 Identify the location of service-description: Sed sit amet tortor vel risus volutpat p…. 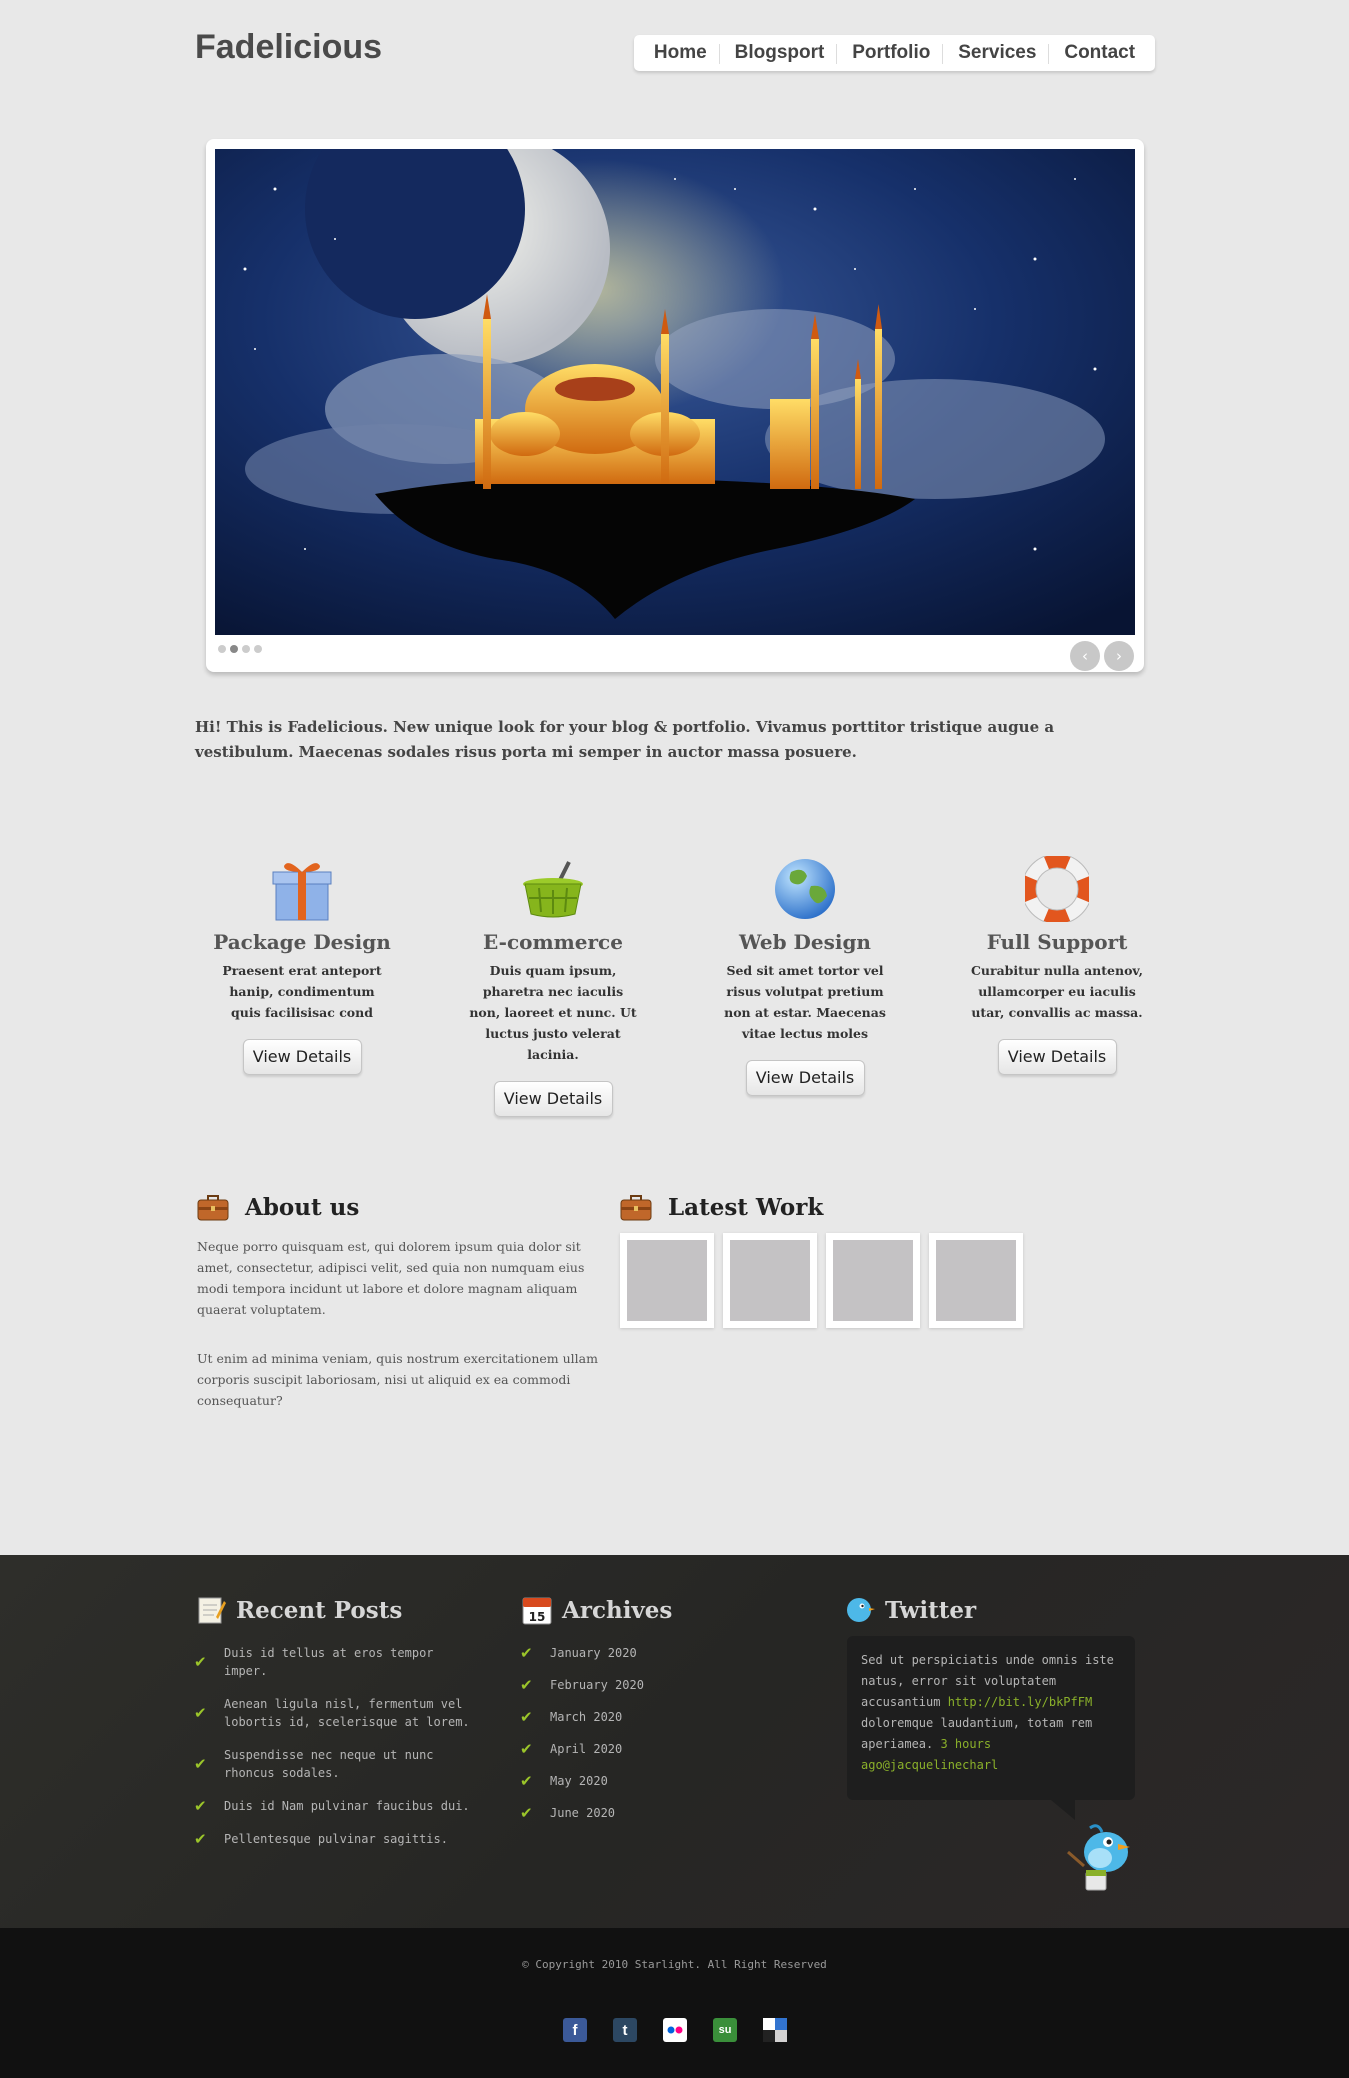
(805, 1002).